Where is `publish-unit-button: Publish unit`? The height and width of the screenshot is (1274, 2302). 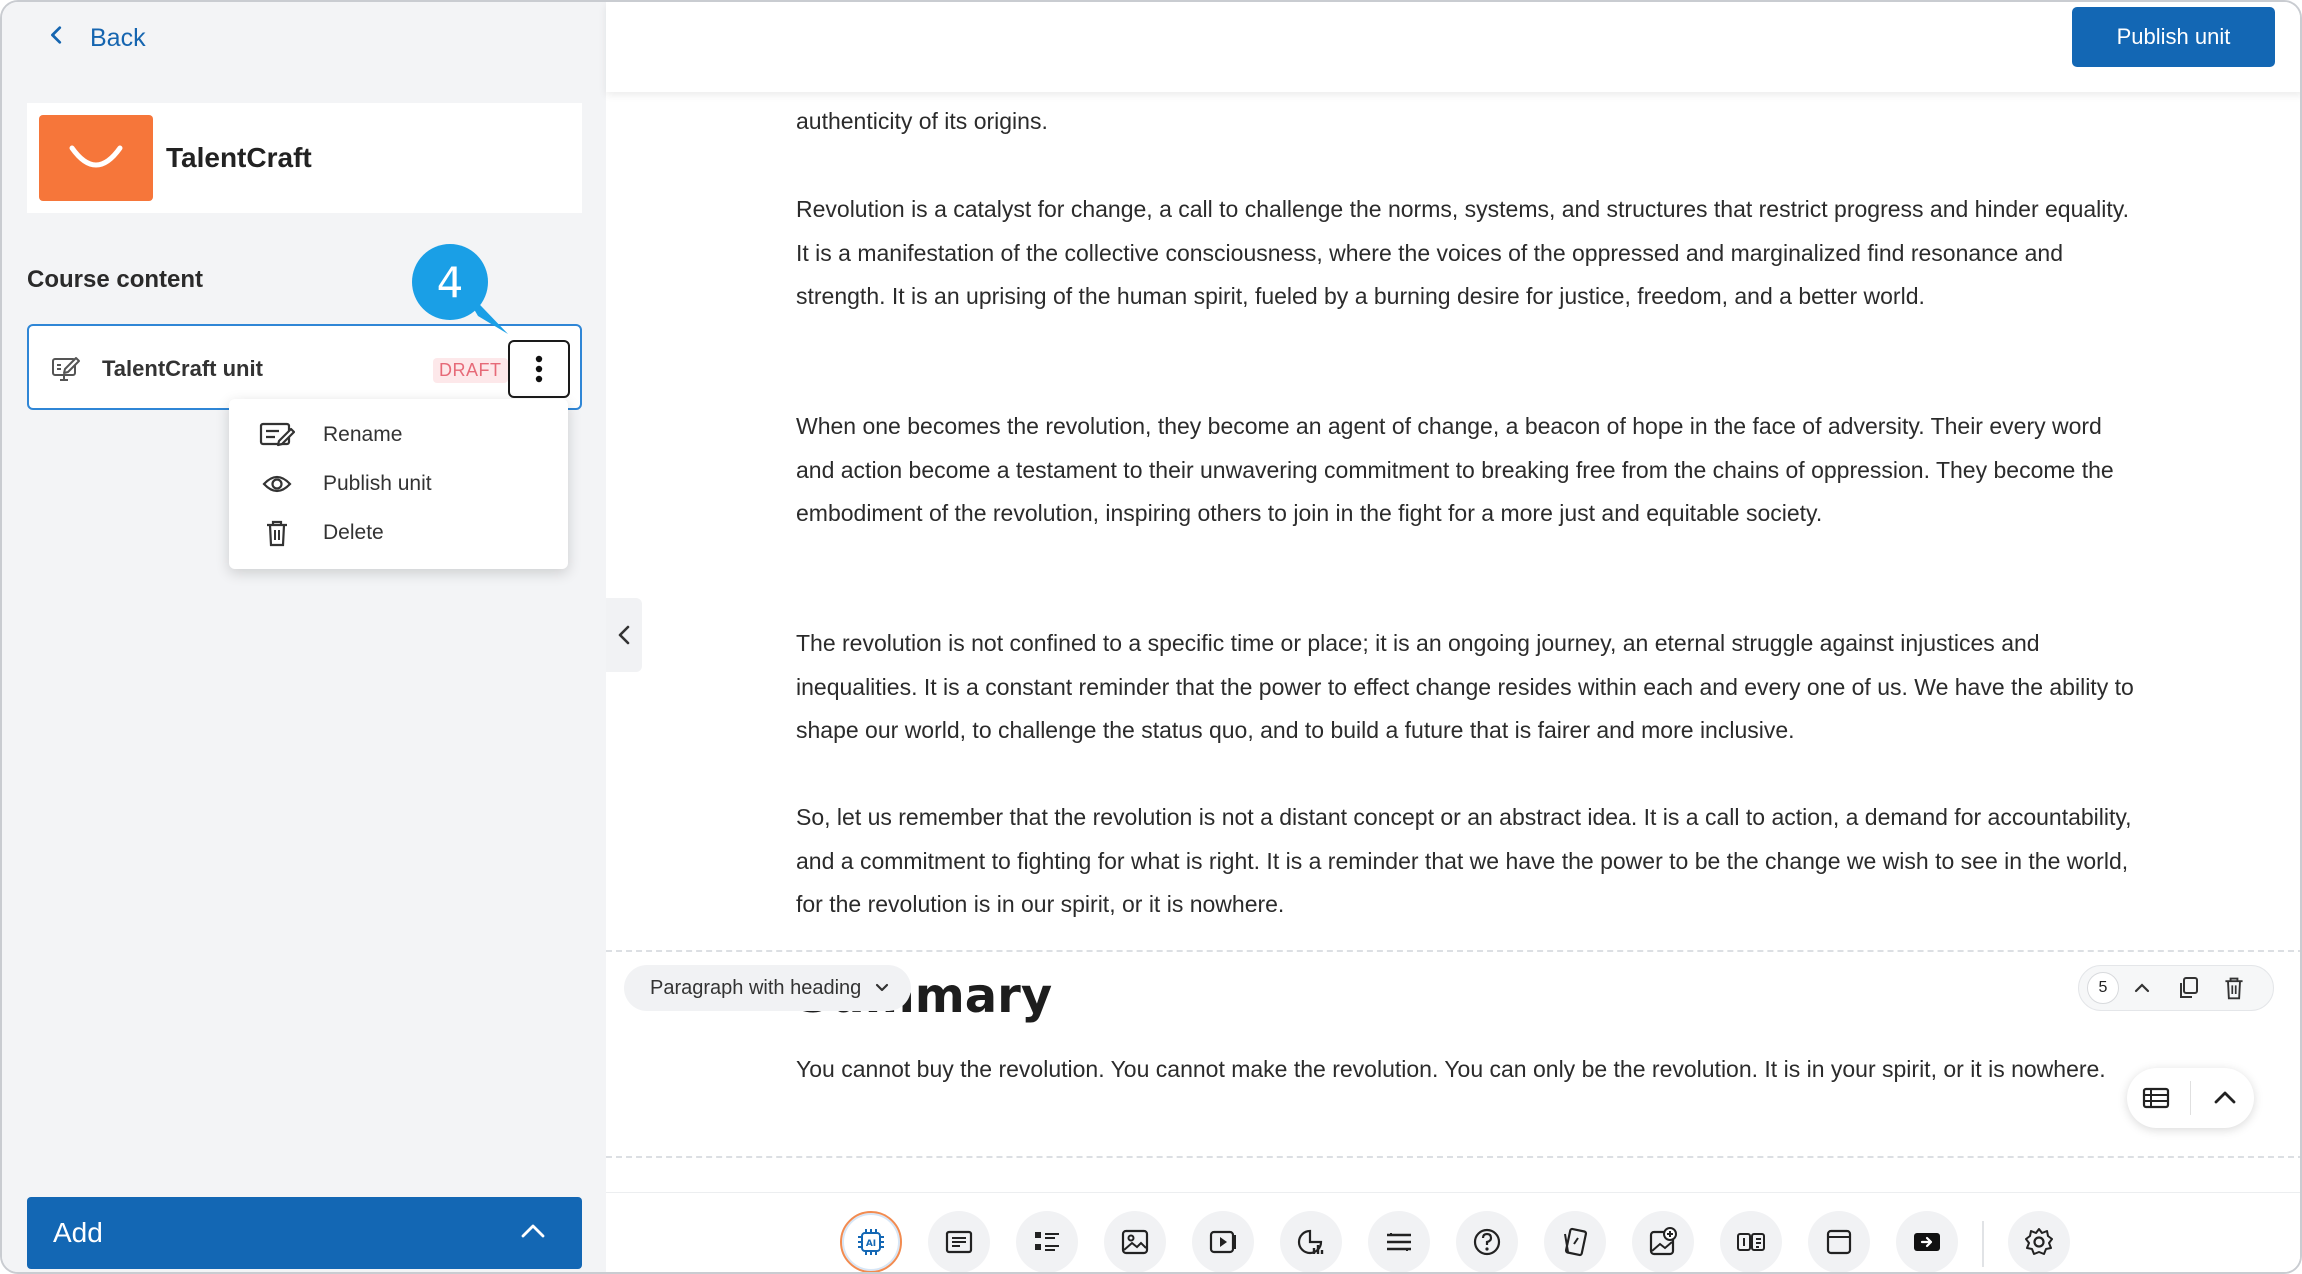 publish-unit-button: Publish unit is located at coordinates (2173, 37).